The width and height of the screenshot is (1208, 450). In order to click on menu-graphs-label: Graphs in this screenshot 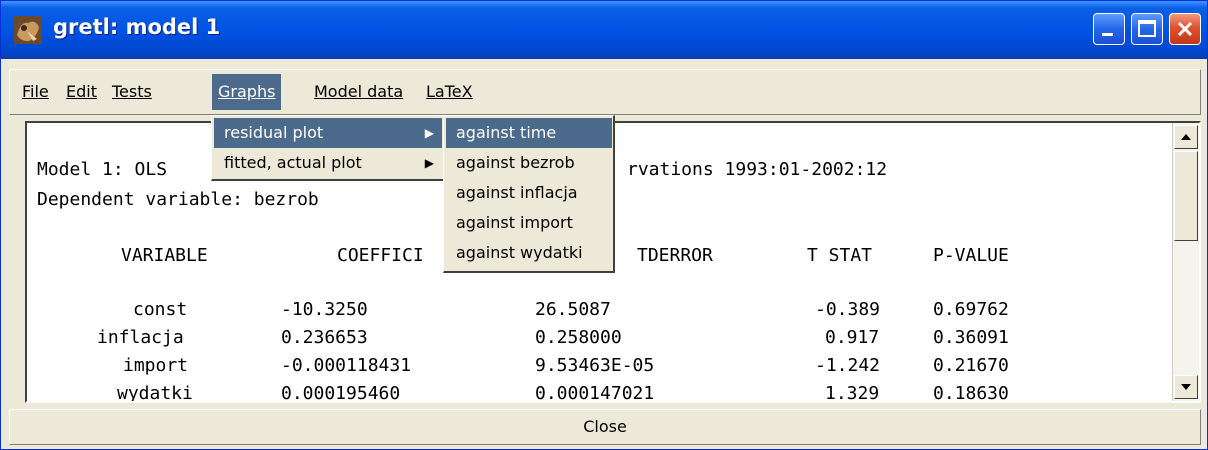, I will do `click(247, 91)`.